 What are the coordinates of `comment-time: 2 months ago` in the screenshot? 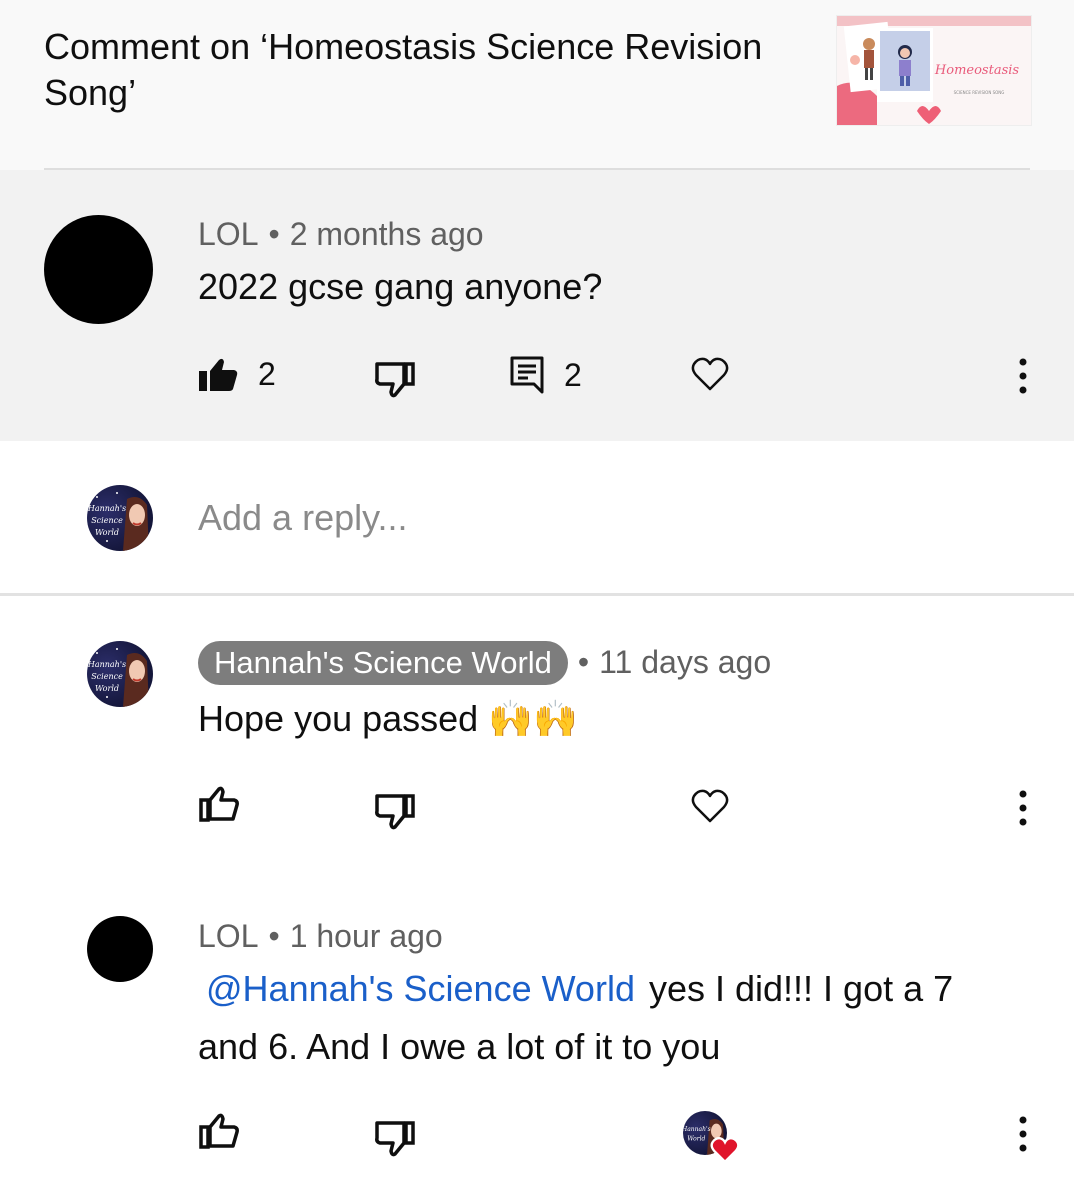 It's located at (386, 234).